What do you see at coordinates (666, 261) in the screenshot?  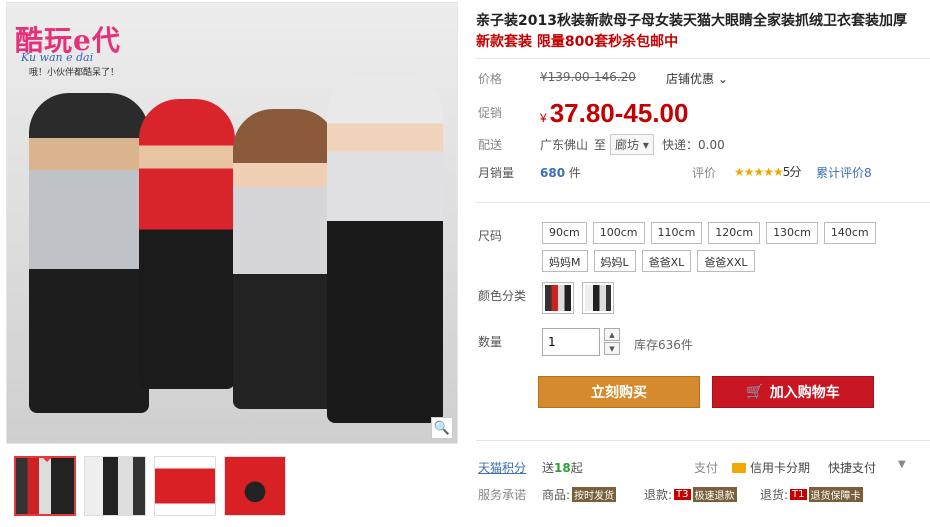 I see `size-option: 爸爸XL` at bounding box center [666, 261].